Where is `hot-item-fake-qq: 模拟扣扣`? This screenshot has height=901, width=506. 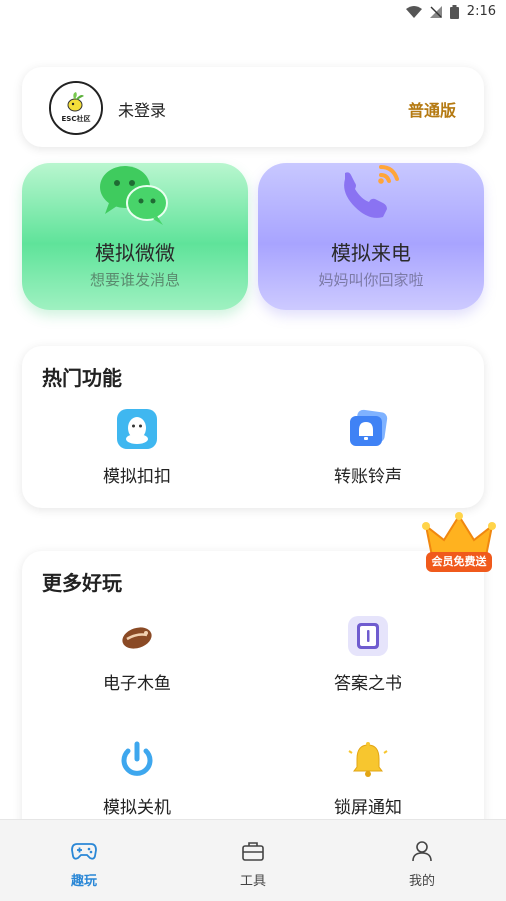
hot-item-fake-qq: 模拟扣扣 is located at coordinates (137, 448).